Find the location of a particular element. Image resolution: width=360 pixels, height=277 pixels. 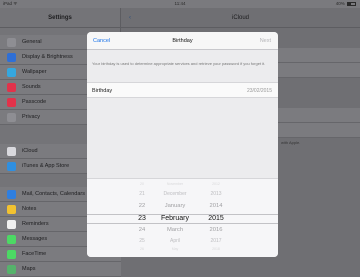

picker-day-item: 24 is located at coordinates (142, 230).